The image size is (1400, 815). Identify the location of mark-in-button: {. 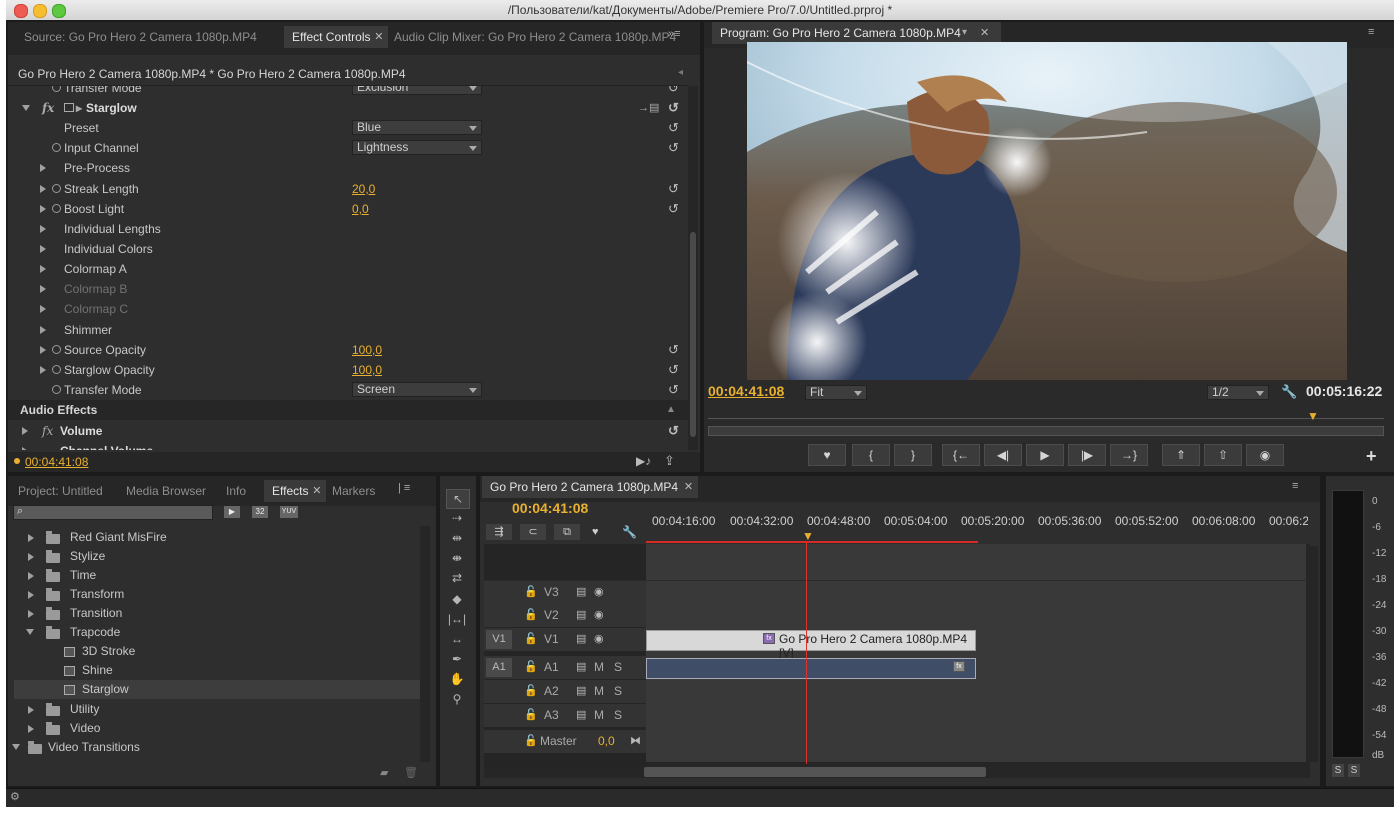
(871, 455).